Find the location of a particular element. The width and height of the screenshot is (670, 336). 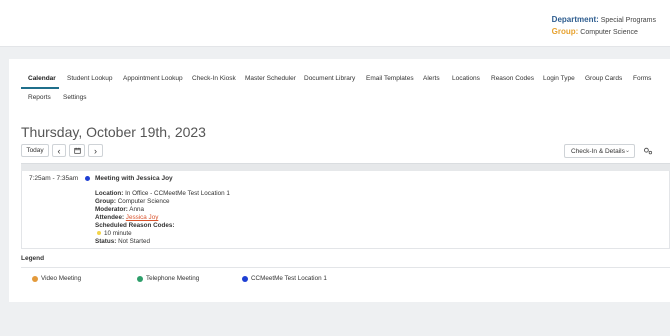

group-label: Group: is located at coordinates (565, 31).